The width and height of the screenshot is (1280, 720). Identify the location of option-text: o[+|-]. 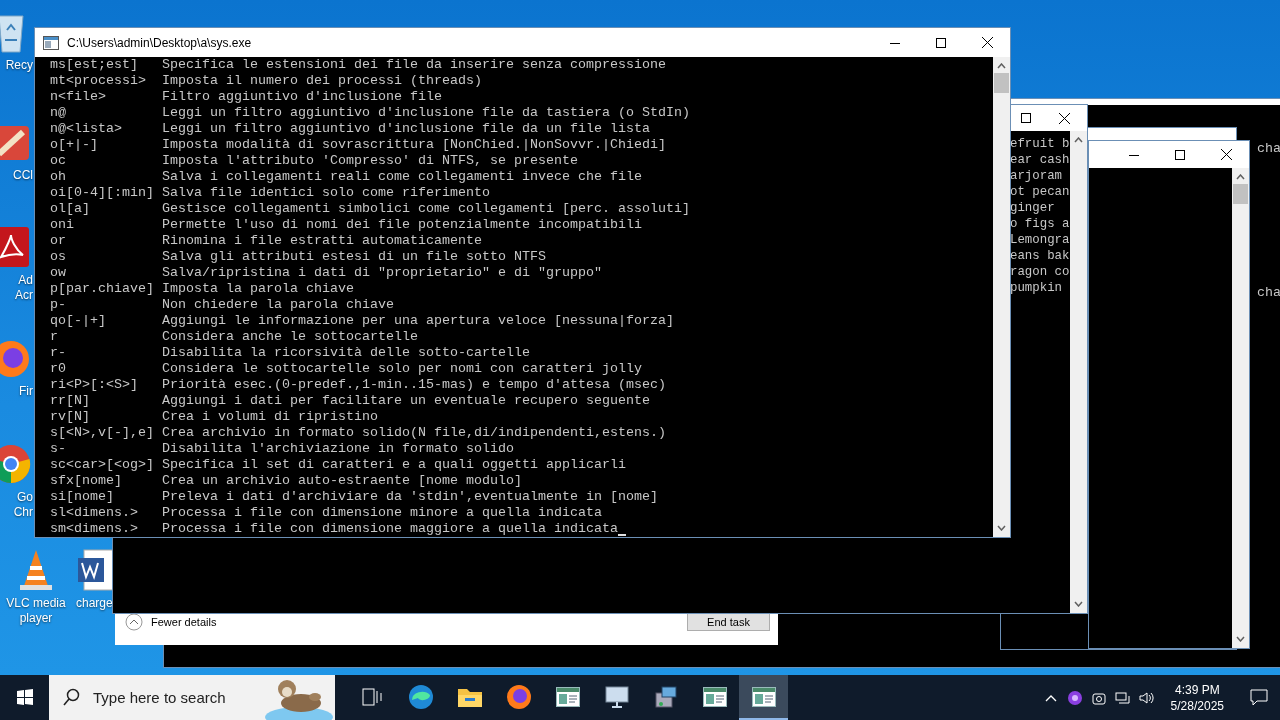
(74, 145).